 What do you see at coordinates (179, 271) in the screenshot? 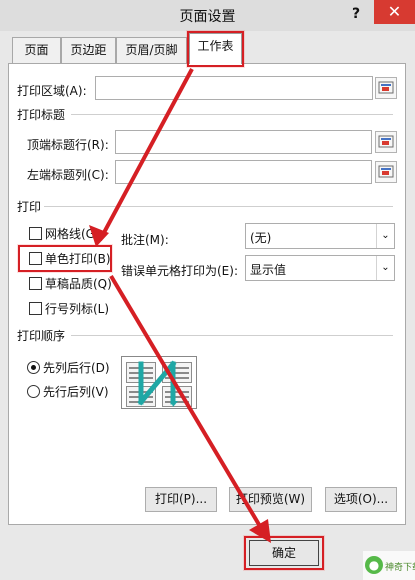
I see `cell-errors-label: 错误单元格打印为(E):` at bounding box center [179, 271].